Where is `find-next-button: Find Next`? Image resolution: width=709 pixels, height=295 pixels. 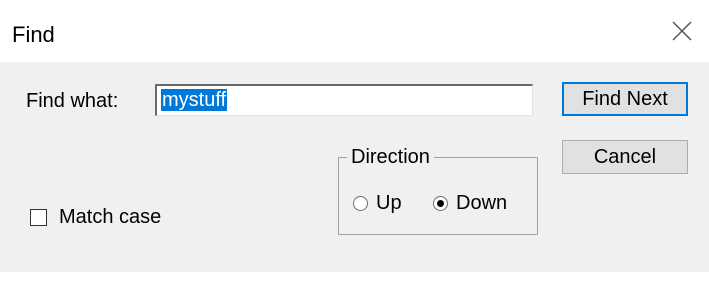 find-next-button: Find Next is located at coordinates (625, 99).